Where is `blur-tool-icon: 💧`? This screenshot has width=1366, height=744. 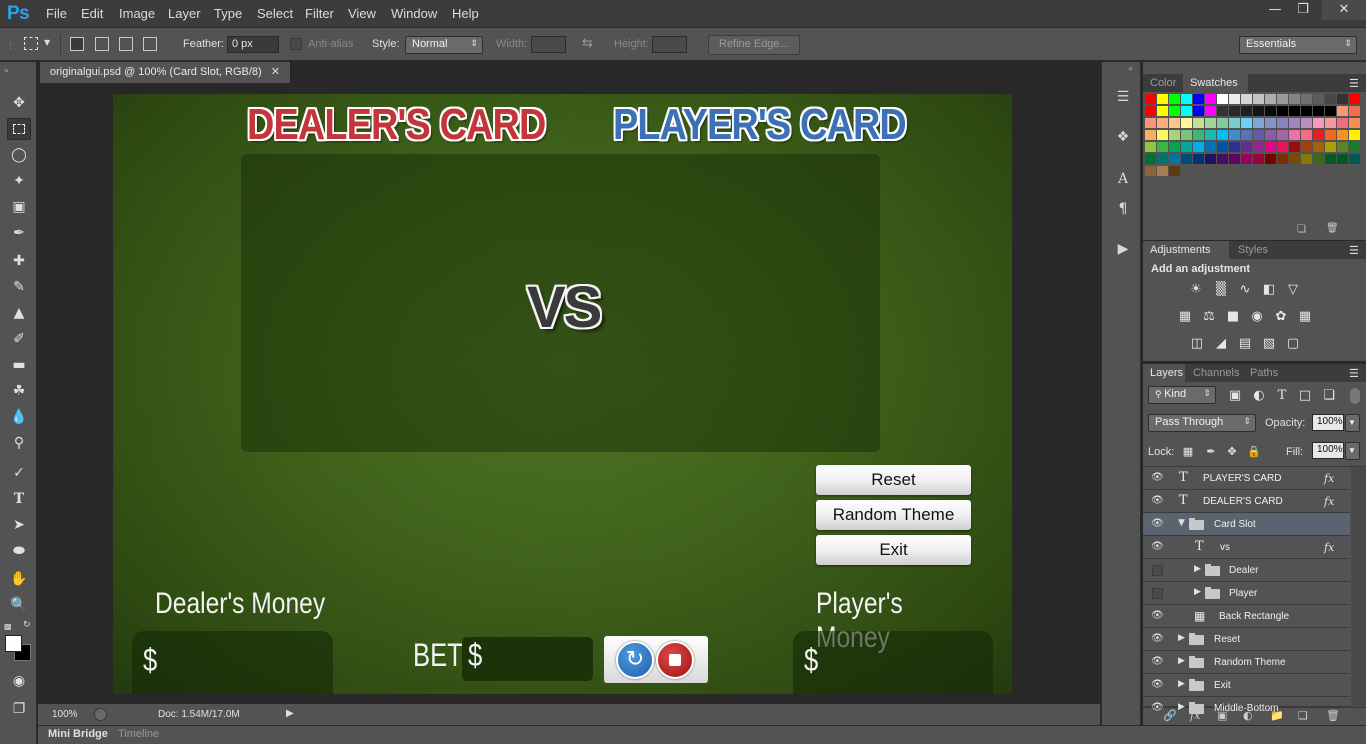
blur-tool-icon: 💧 is located at coordinates (19, 417).